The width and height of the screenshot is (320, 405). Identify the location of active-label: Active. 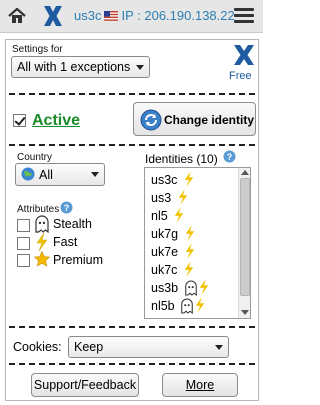
(56, 121).